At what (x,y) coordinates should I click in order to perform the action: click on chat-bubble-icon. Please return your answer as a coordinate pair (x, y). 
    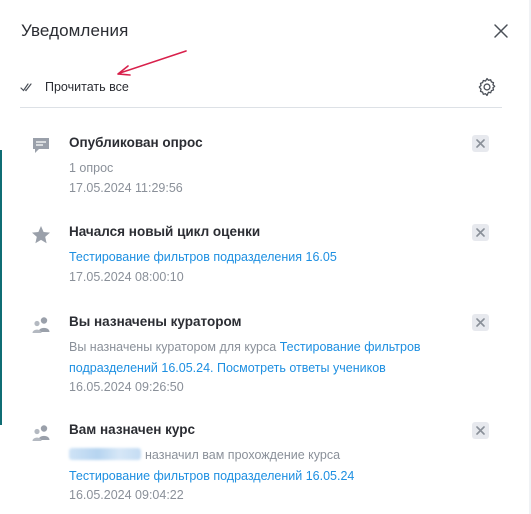
    Looking at the image, I should click on (41, 145).